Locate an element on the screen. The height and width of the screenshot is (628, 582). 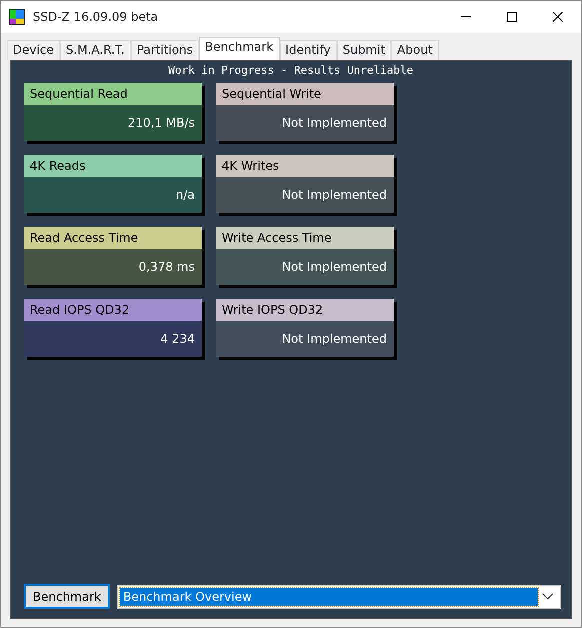
mode-dropdown: Benchmark Overview is located at coordinates (339, 596).